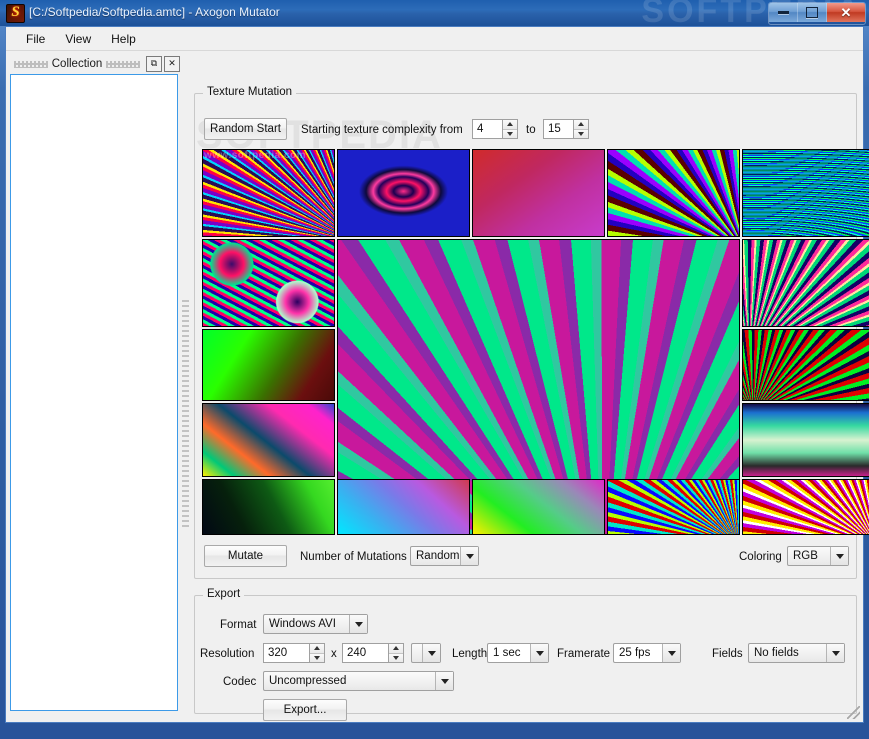 The height and width of the screenshot is (739, 869). I want to click on resolution-height-stepper: 240, so click(373, 653).